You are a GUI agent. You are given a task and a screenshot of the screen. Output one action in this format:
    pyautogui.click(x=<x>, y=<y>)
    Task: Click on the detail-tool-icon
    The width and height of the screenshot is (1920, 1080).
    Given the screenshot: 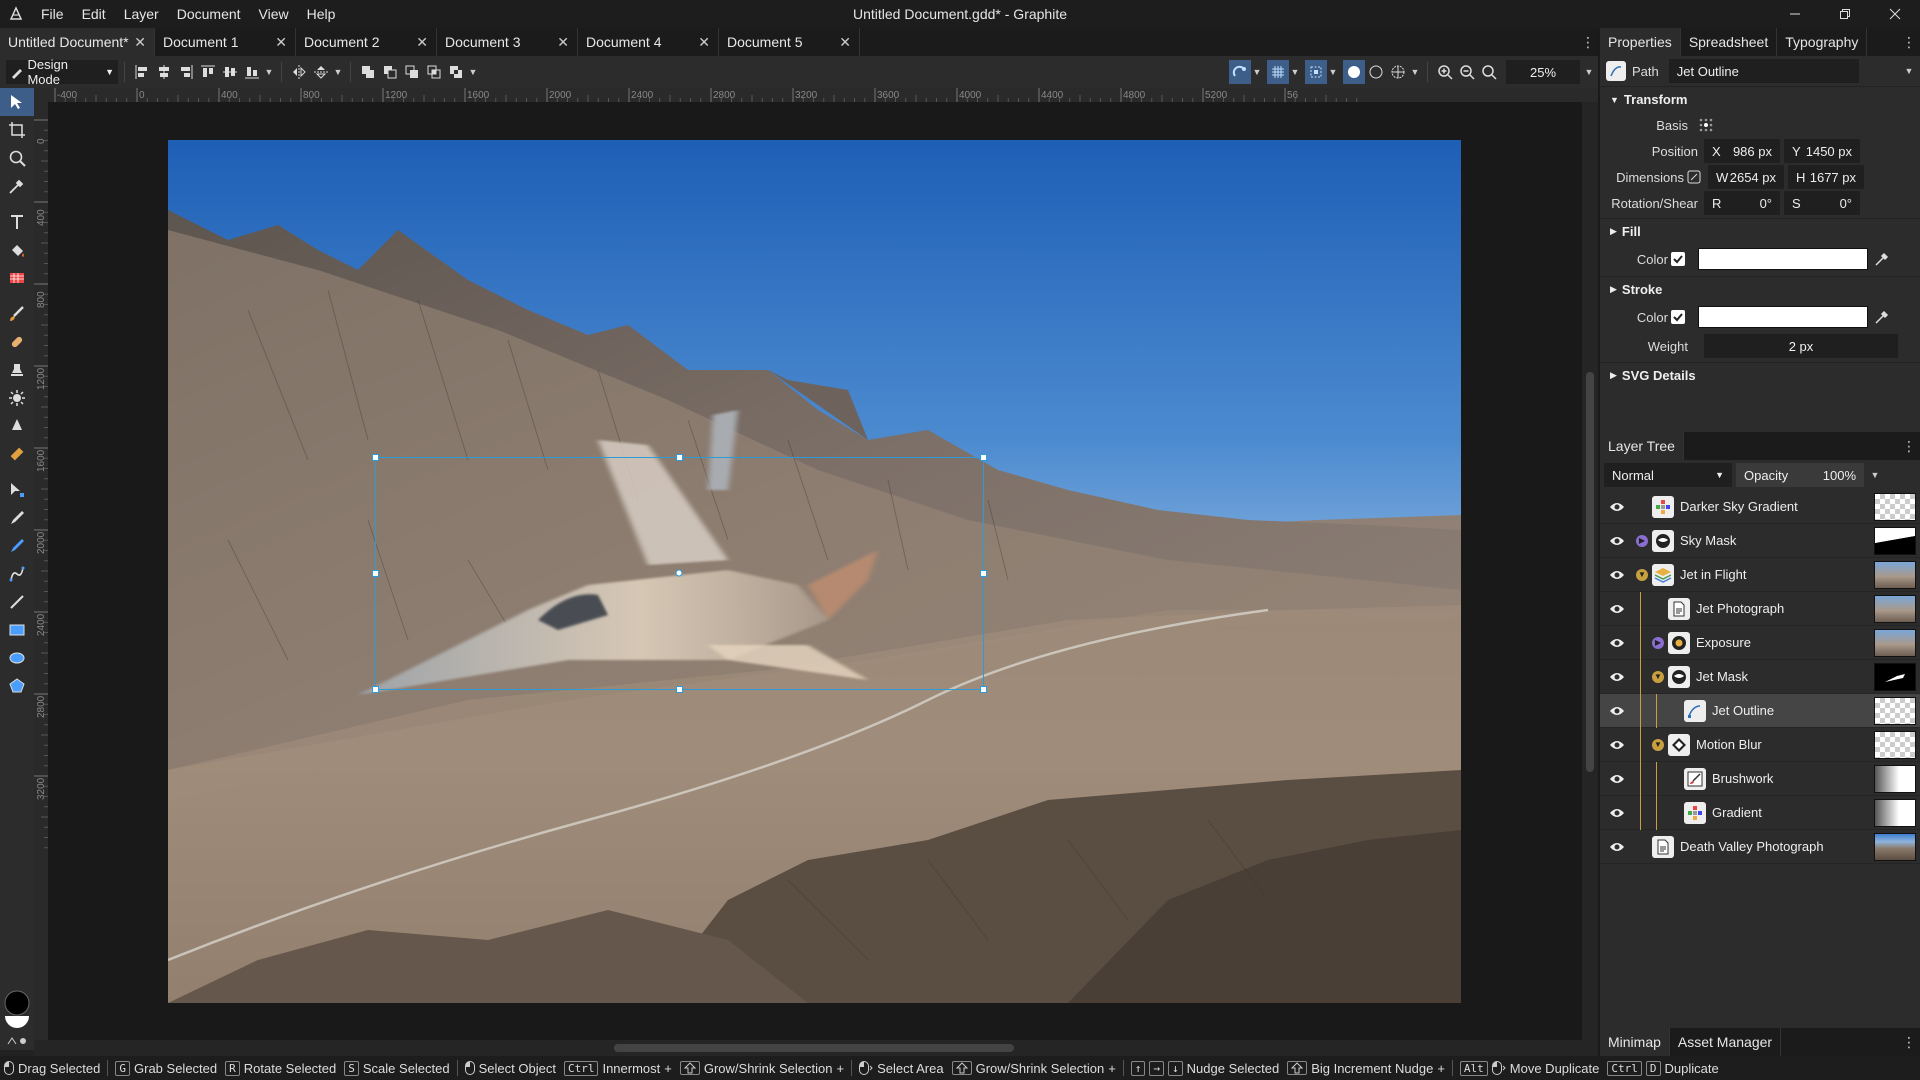 What is the action you would take?
    pyautogui.click(x=17, y=426)
    